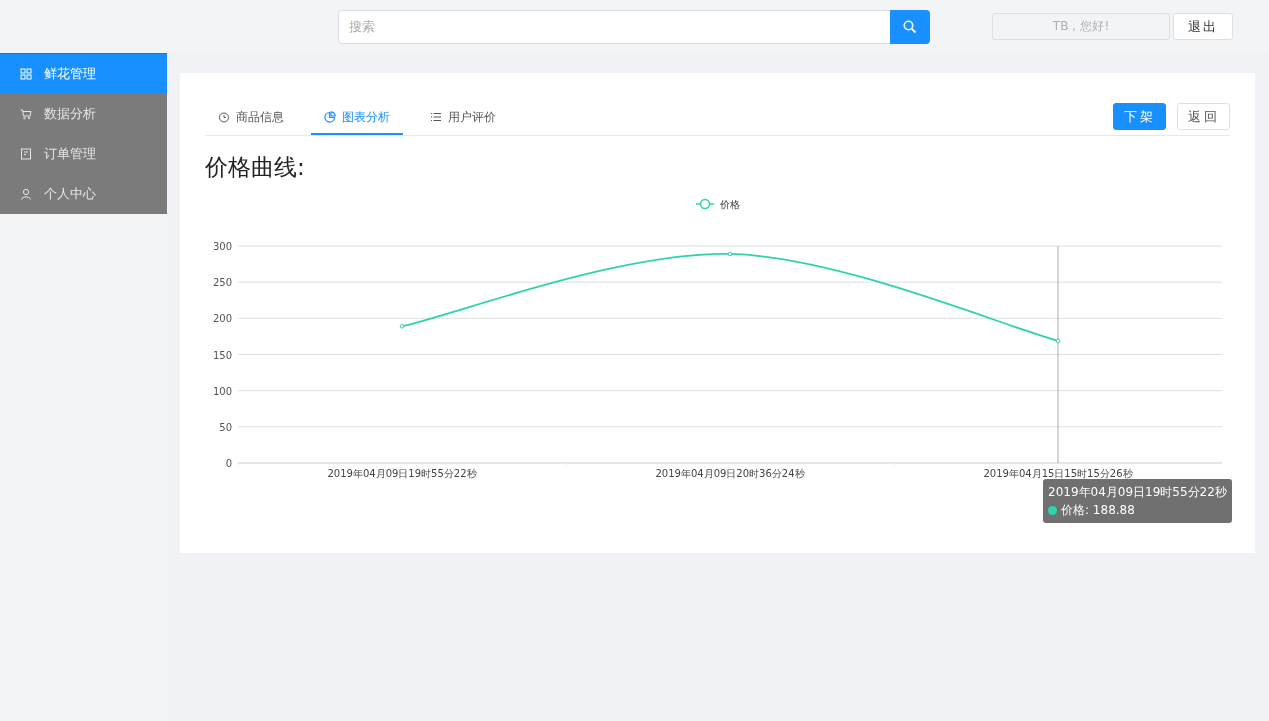 The image size is (1269, 721). I want to click on sidebar-item: 数据分析, so click(83, 114).